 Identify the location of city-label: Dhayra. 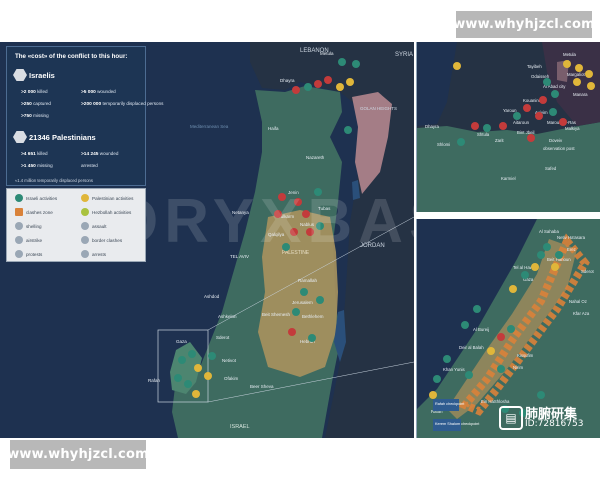
(432, 126).